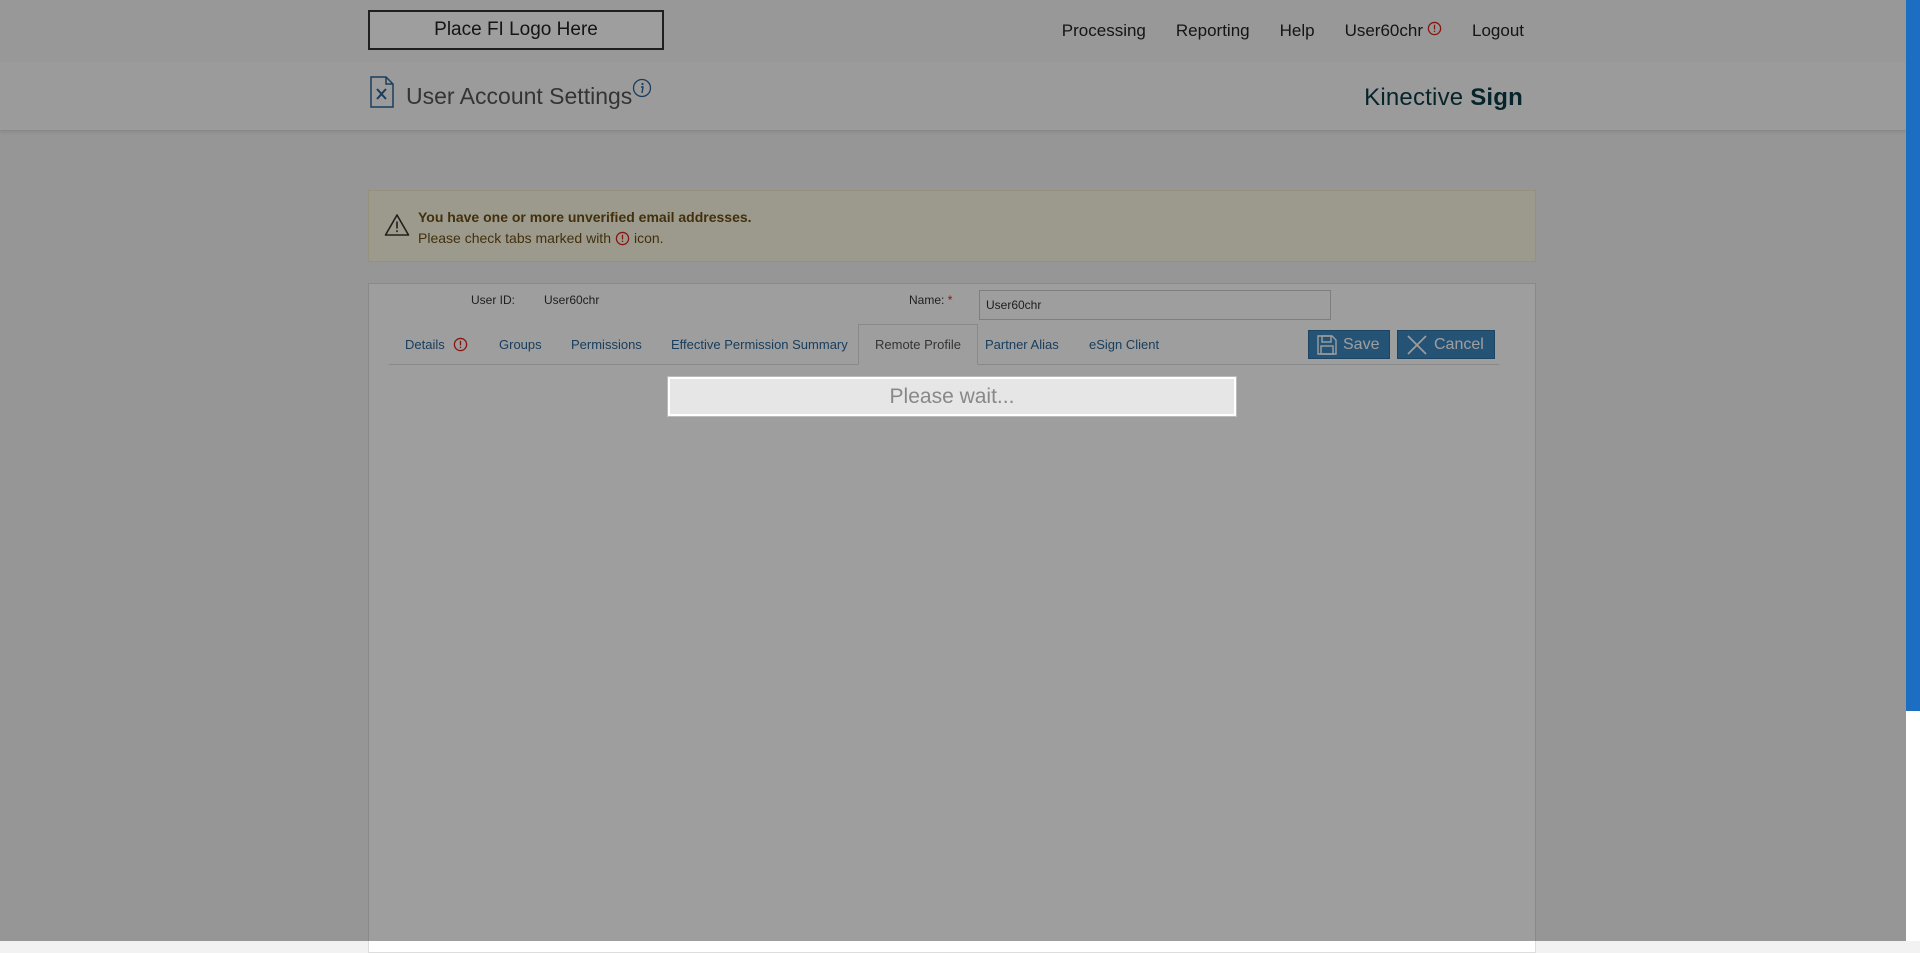  What do you see at coordinates (1913, 355) in the screenshot?
I see `scrollbar-thumb` at bounding box center [1913, 355].